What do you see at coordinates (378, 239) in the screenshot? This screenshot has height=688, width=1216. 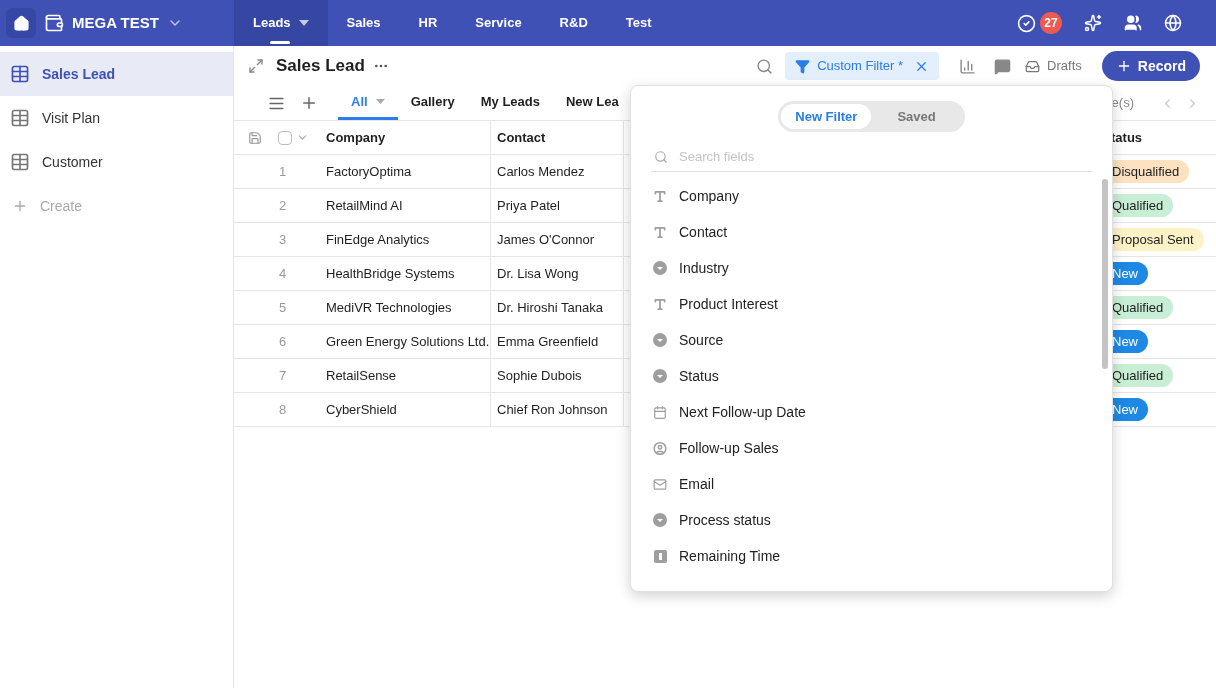 I see `table-cell-text: FinEdge Analytics` at bounding box center [378, 239].